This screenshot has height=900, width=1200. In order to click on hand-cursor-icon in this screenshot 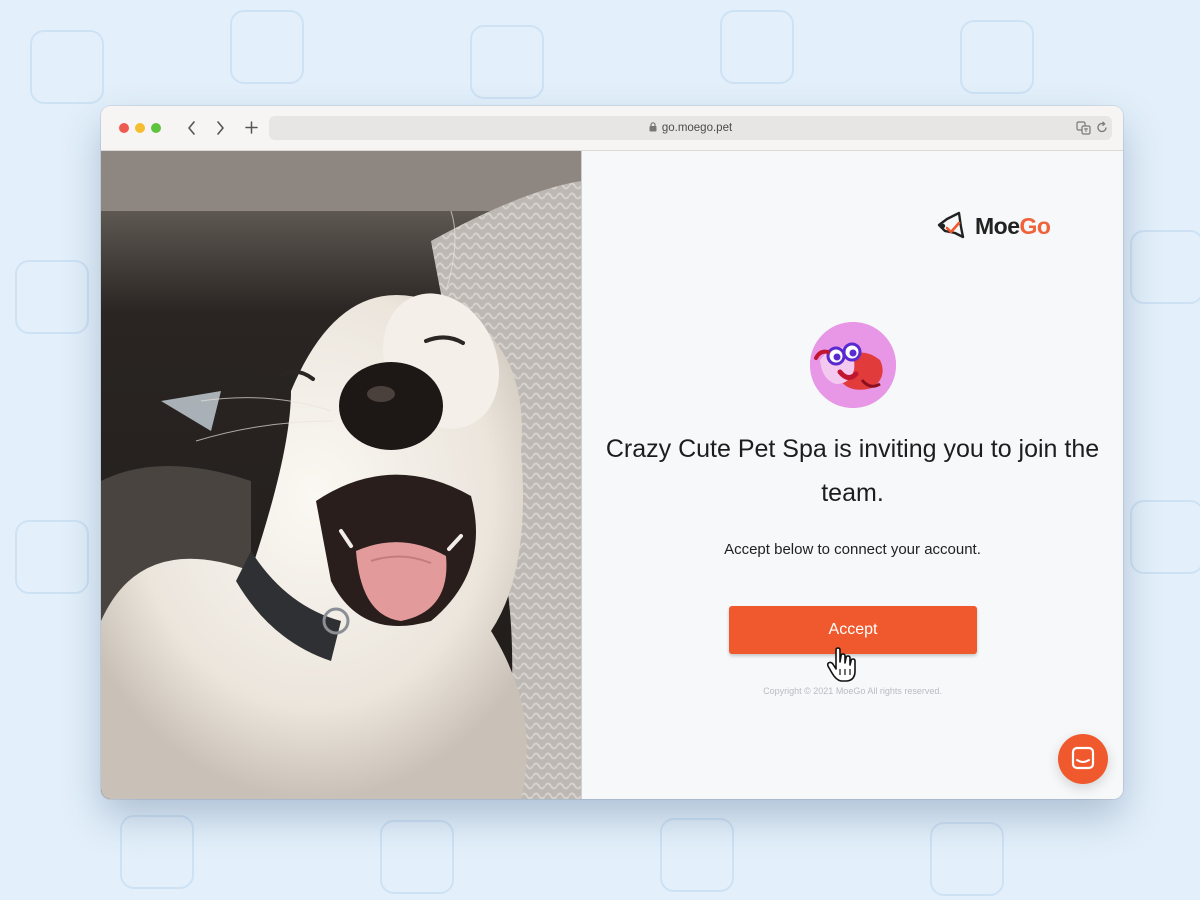, I will do `click(841, 664)`.